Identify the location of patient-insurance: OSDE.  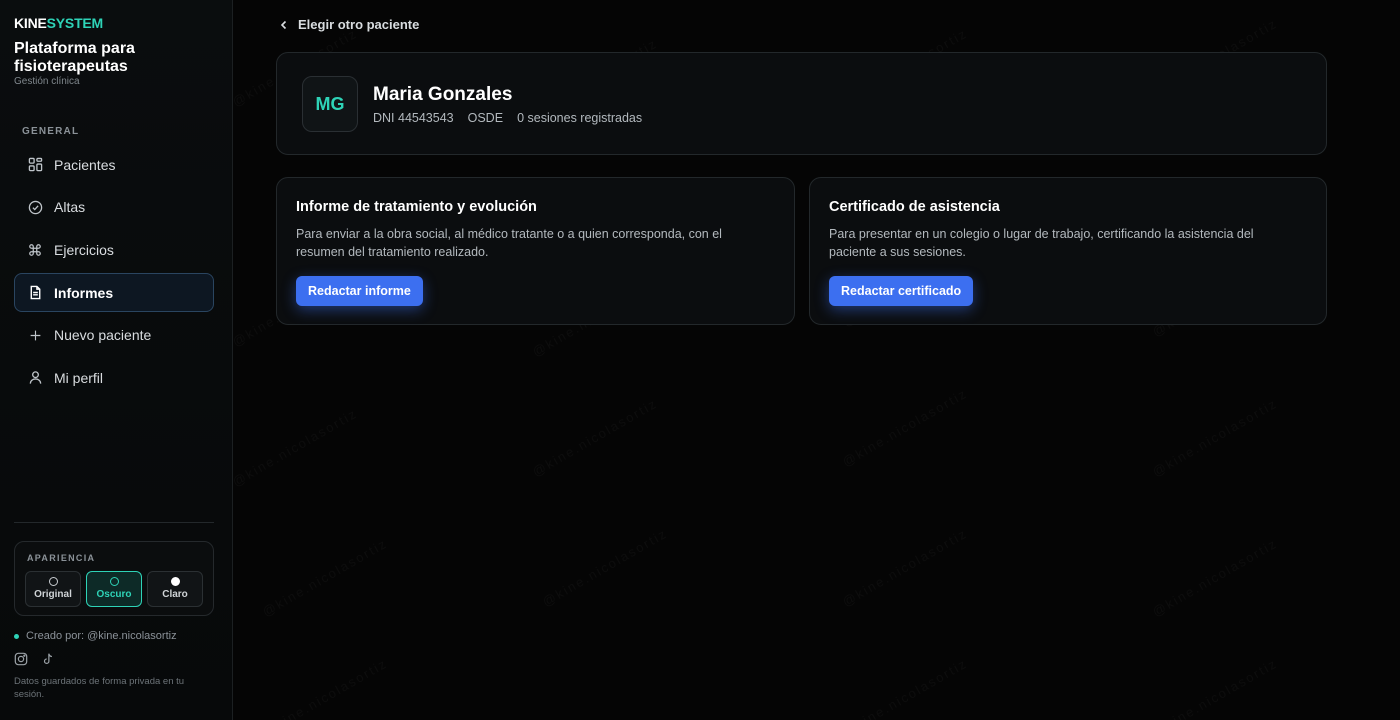
(485, 118).